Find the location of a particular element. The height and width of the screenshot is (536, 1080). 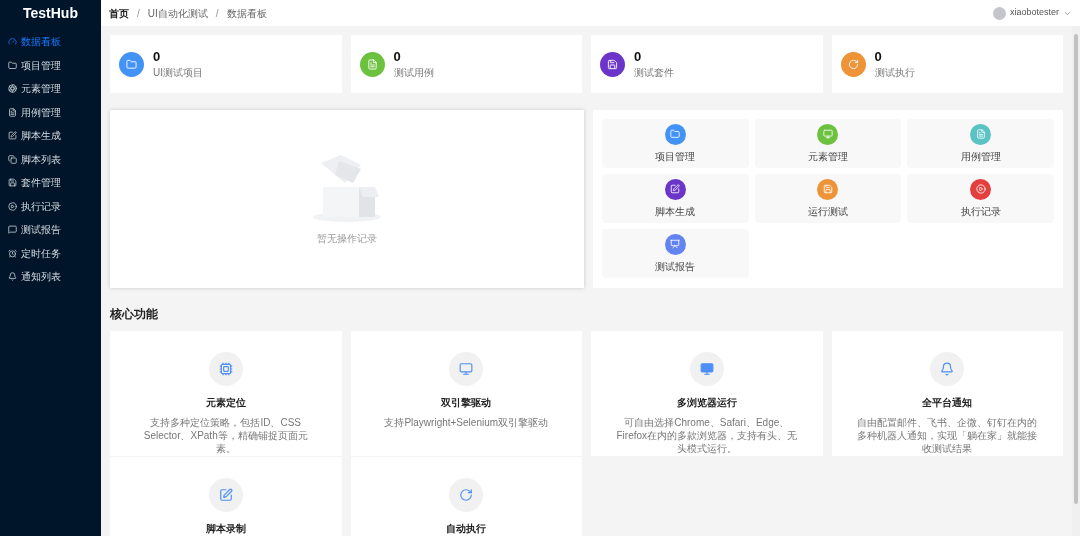

quick-link-label: 元素管理 is located at coordinates (828, 156).